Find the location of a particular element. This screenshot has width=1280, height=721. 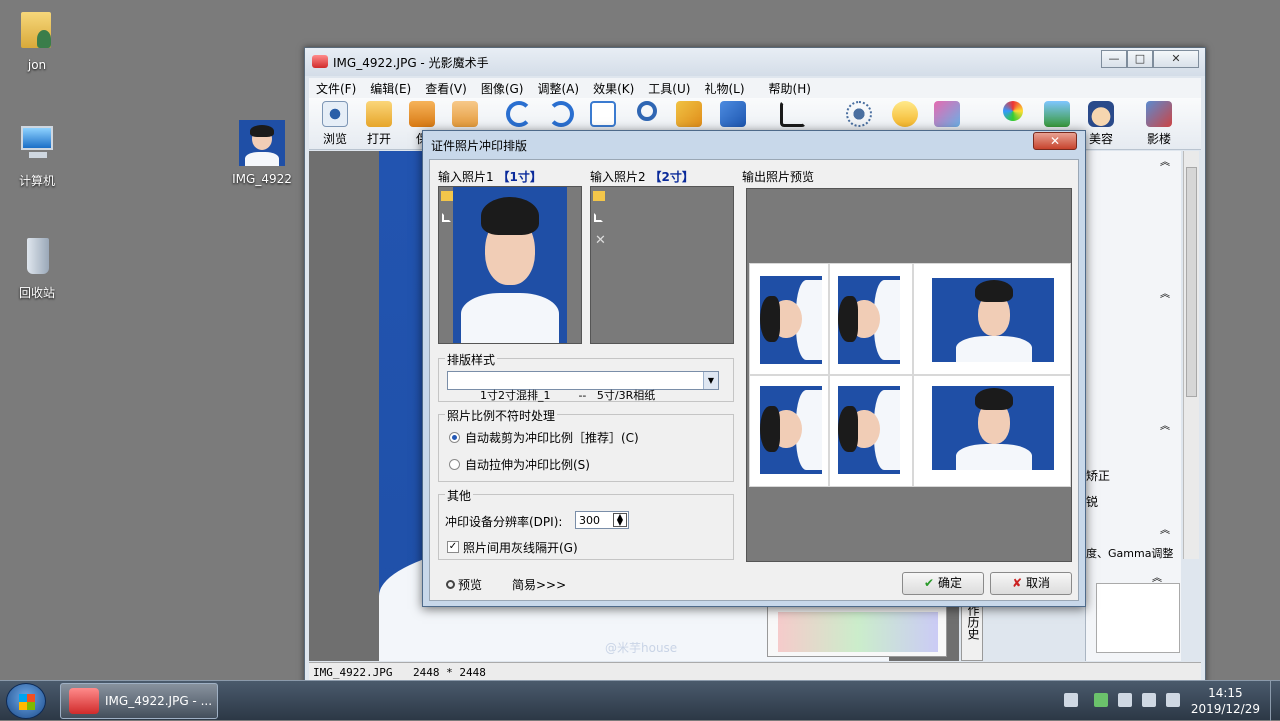

menu-edit: 编辑(E) is located at coordinates (390, 88).